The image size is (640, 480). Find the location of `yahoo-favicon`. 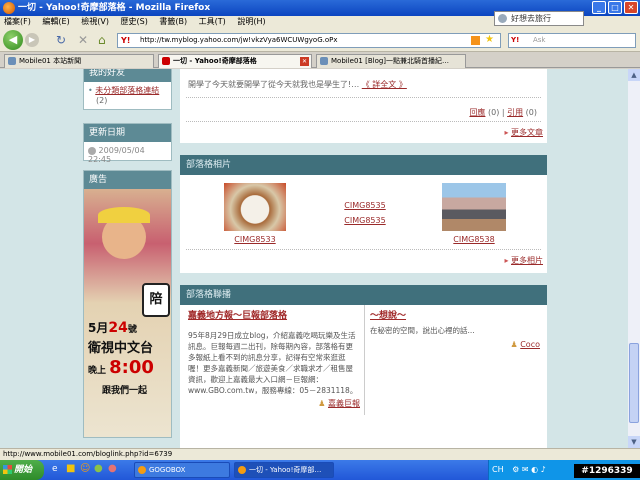

yahoo-favicon is located at coordinates (166, 61).